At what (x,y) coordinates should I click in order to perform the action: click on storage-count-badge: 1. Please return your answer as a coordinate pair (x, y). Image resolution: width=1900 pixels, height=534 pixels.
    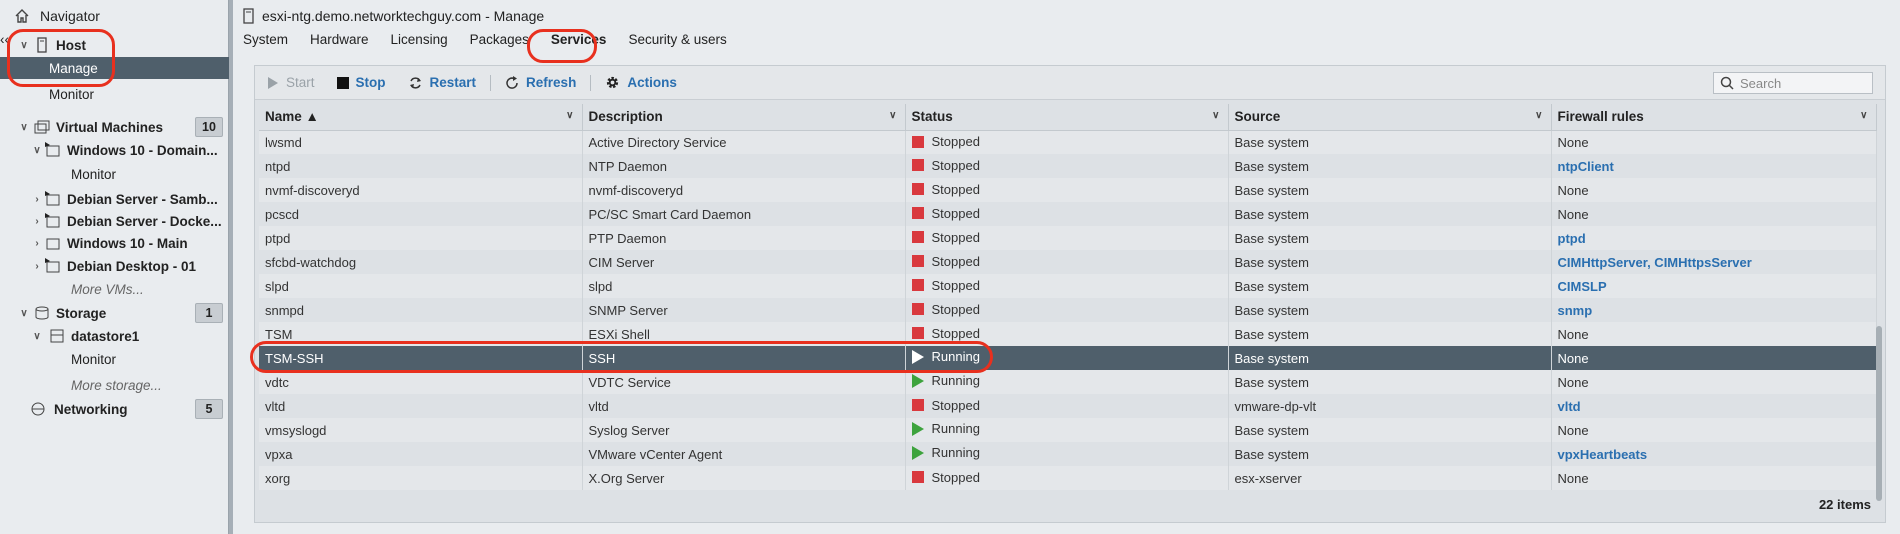
    Looking at the image, I should click on (209, 313).